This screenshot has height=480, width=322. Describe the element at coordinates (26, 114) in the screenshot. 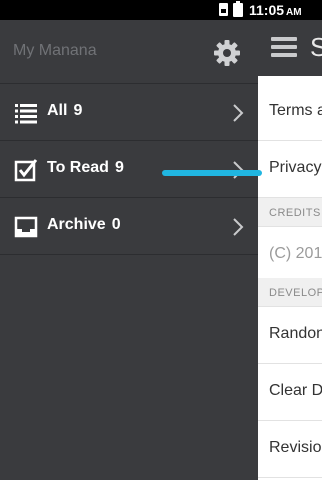

I see `list-icon` at that location.